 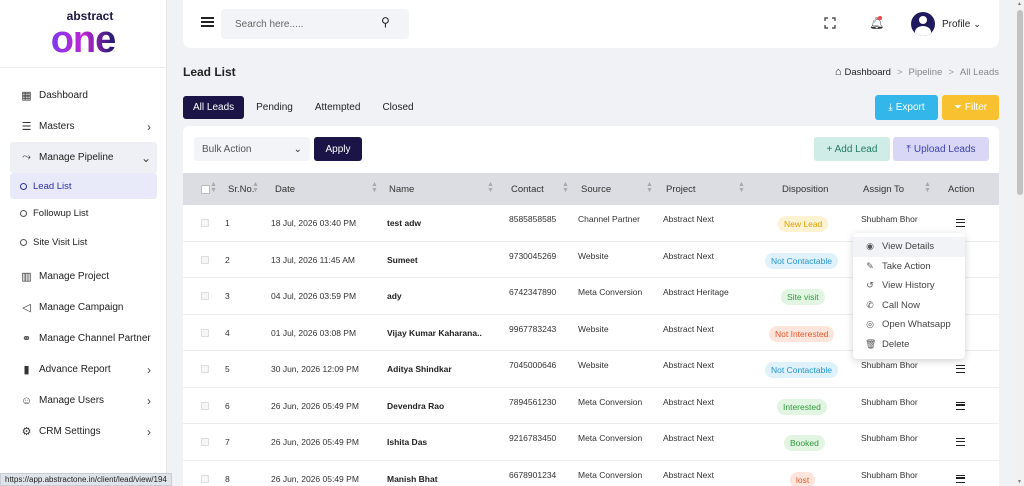 I want to click on column-header-source: Source, so click(x=596, y=189).